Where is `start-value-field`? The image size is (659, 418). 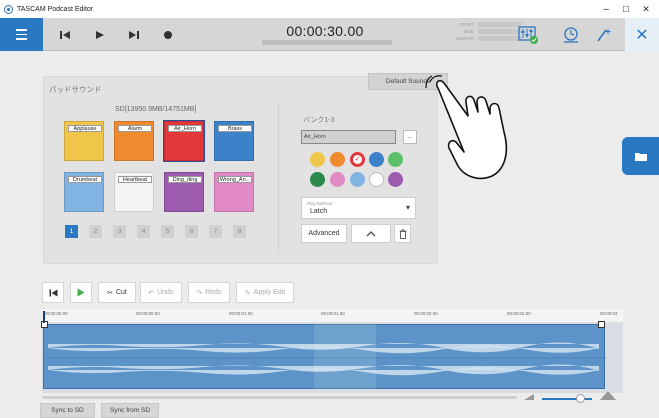 start-value-field is located at coordinates (500, 24).